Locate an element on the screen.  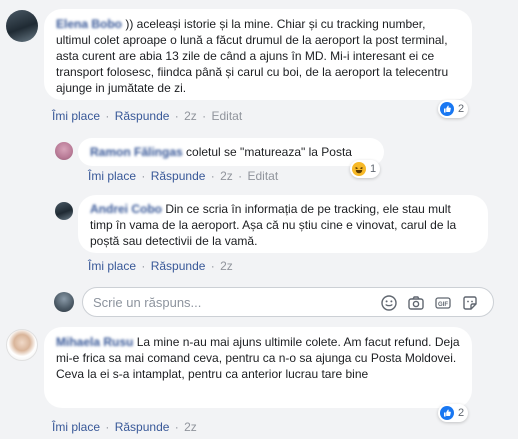
comment-author-1: Elena Bobo is located at coordinates (89, 24).